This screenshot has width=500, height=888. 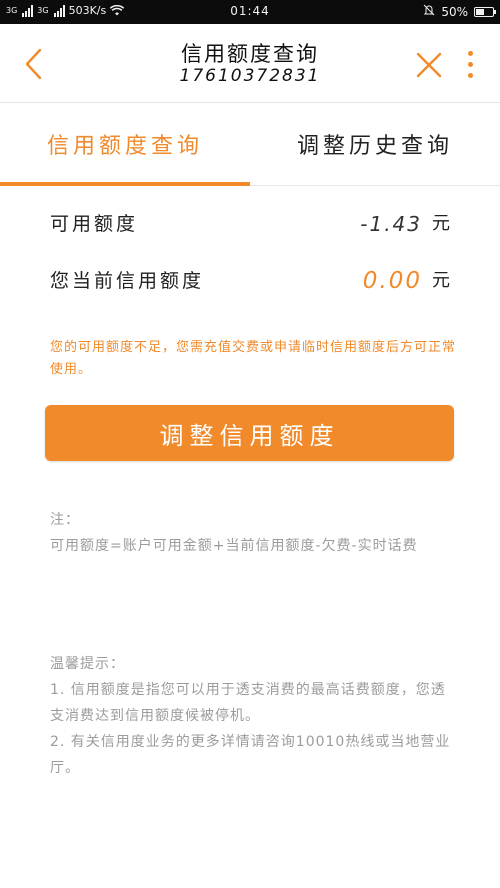 I want to click on bell-off-icon, so click(x=429, y=11).